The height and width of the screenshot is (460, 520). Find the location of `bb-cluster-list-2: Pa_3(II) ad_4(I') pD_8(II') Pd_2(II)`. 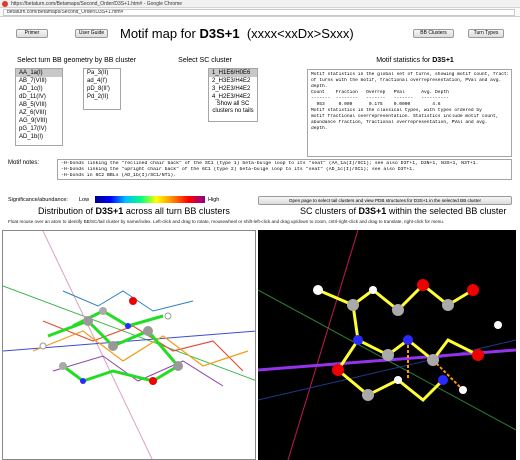

bb-cluster-list-2: Pa_3(II) ad_4(I') pD_8(II') Pd_2(II) is located at coordinates (102, 89).